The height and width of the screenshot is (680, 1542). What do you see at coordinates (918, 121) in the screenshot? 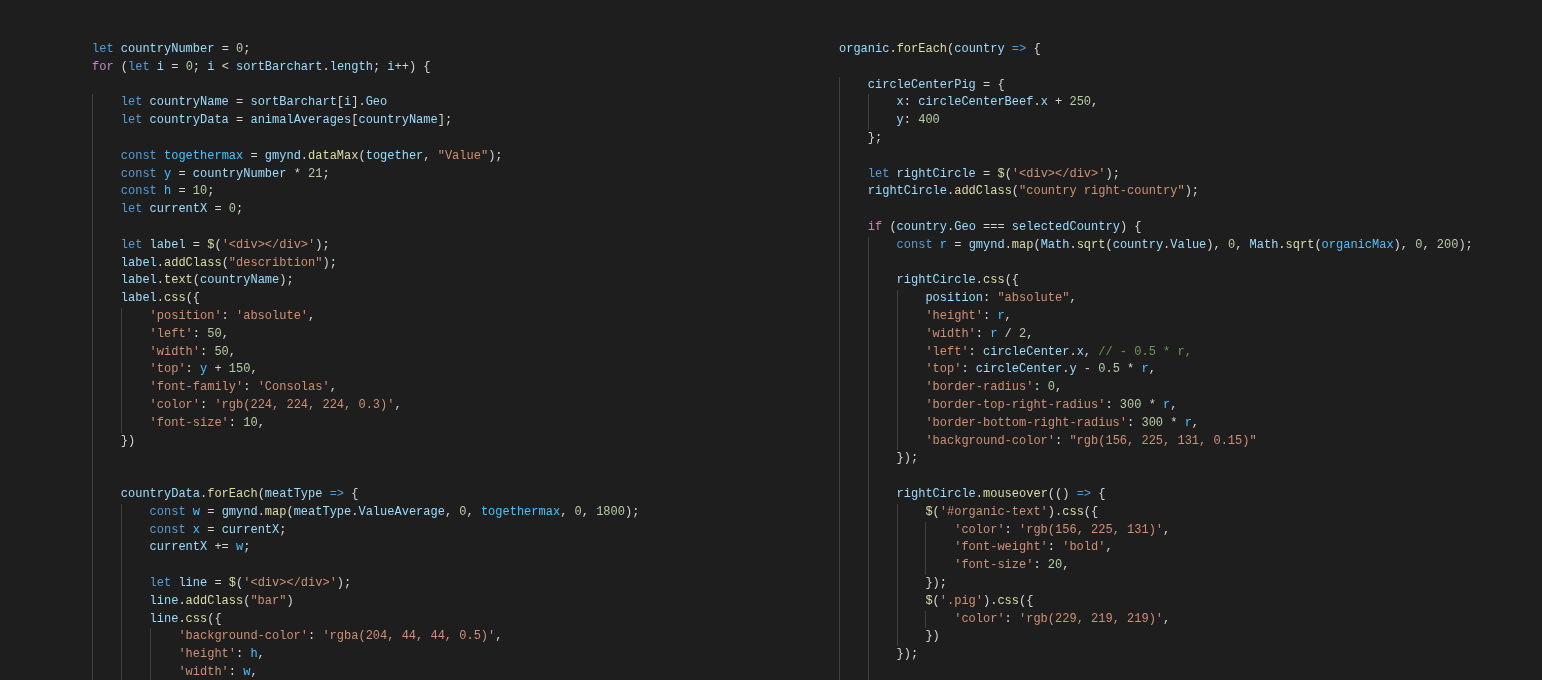
I see `code-line: y: 400` at bounding box center [918, 121].